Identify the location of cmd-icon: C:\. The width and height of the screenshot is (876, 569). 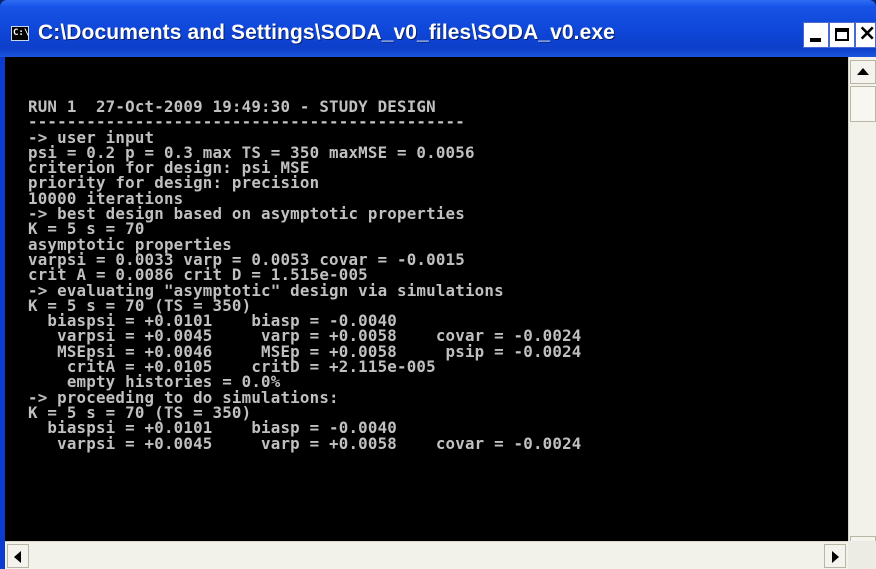
(20, 33).